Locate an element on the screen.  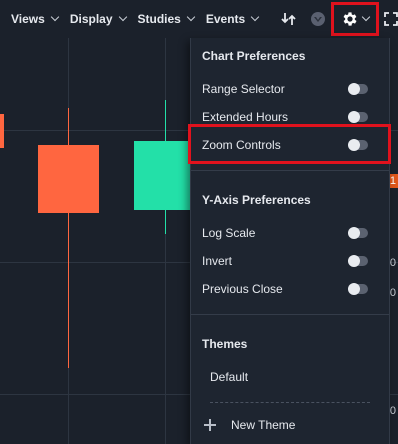
fullscreen-button is located at coordinates (390, 19).